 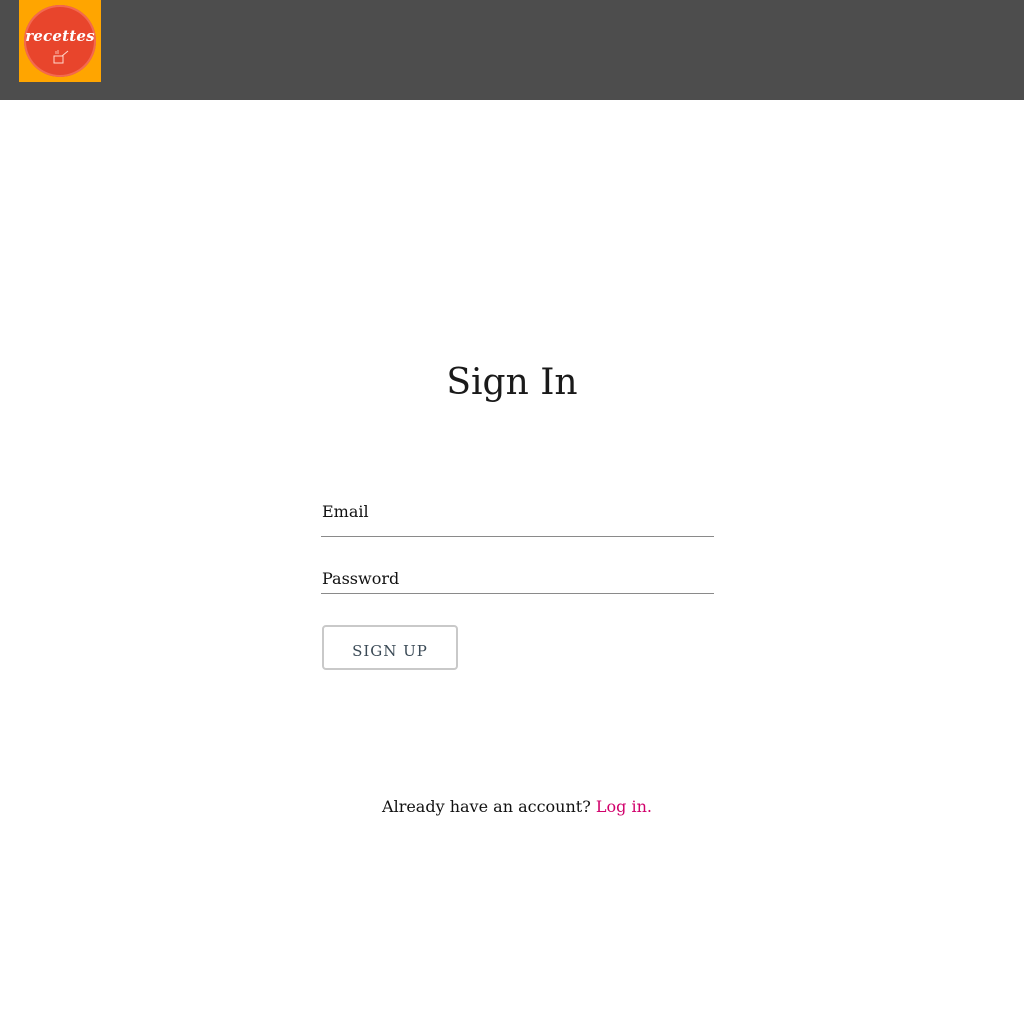 I want to click on log-in-link: Log in., so click(x=624, y=806).